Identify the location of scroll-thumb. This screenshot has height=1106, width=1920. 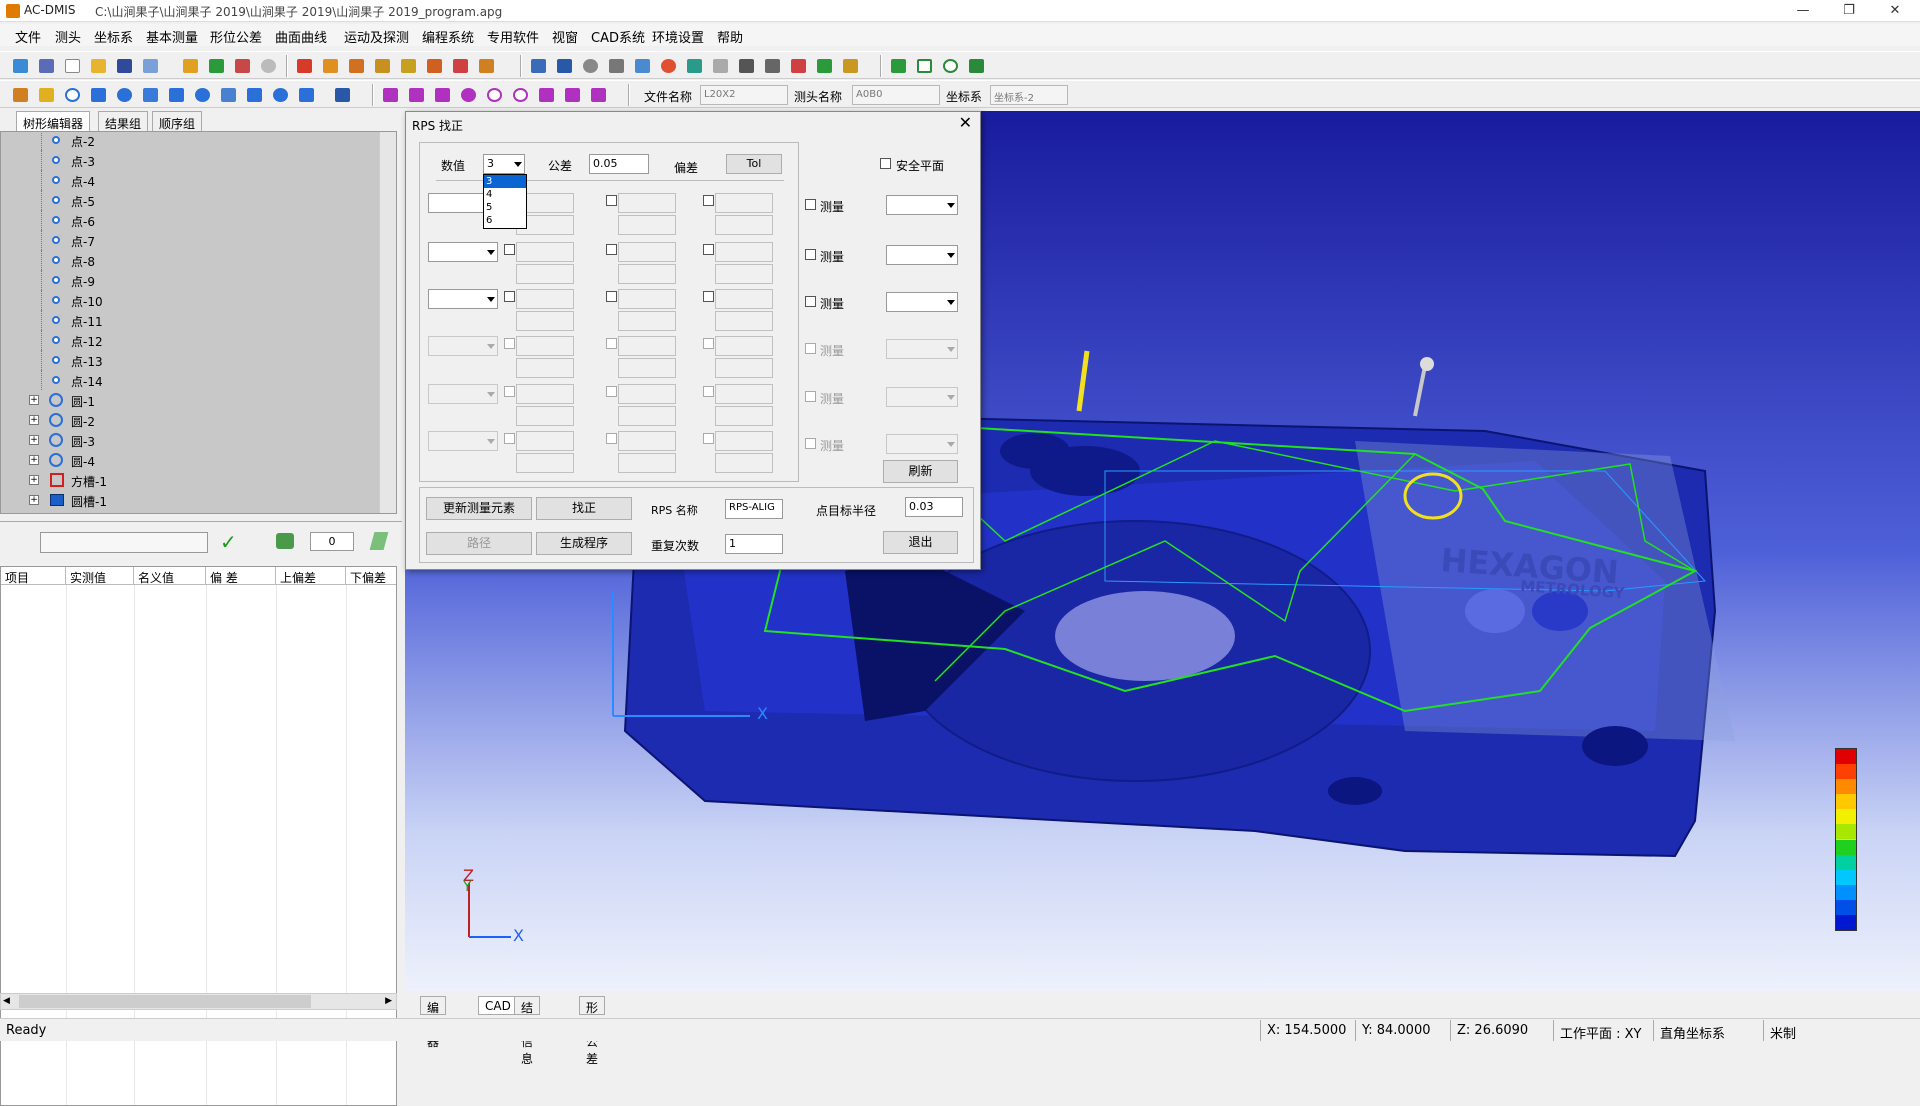
(165, 1001).